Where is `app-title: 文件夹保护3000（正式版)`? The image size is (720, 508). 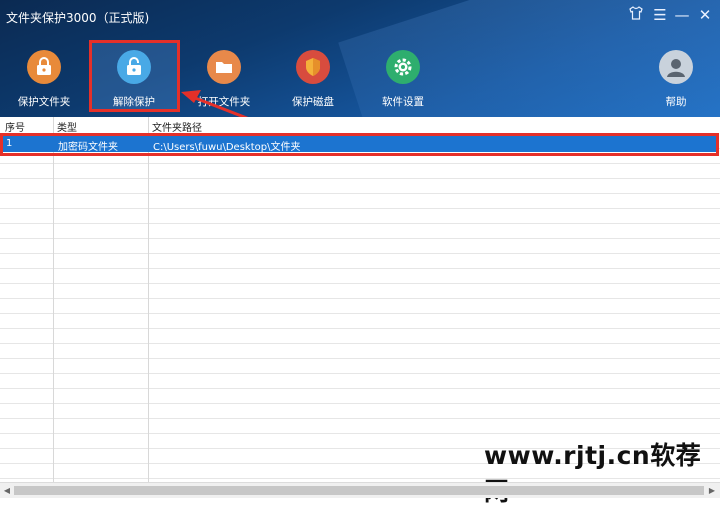 app-title: 文件夹保护3000（正式版) is located at coordinates (78, 18).